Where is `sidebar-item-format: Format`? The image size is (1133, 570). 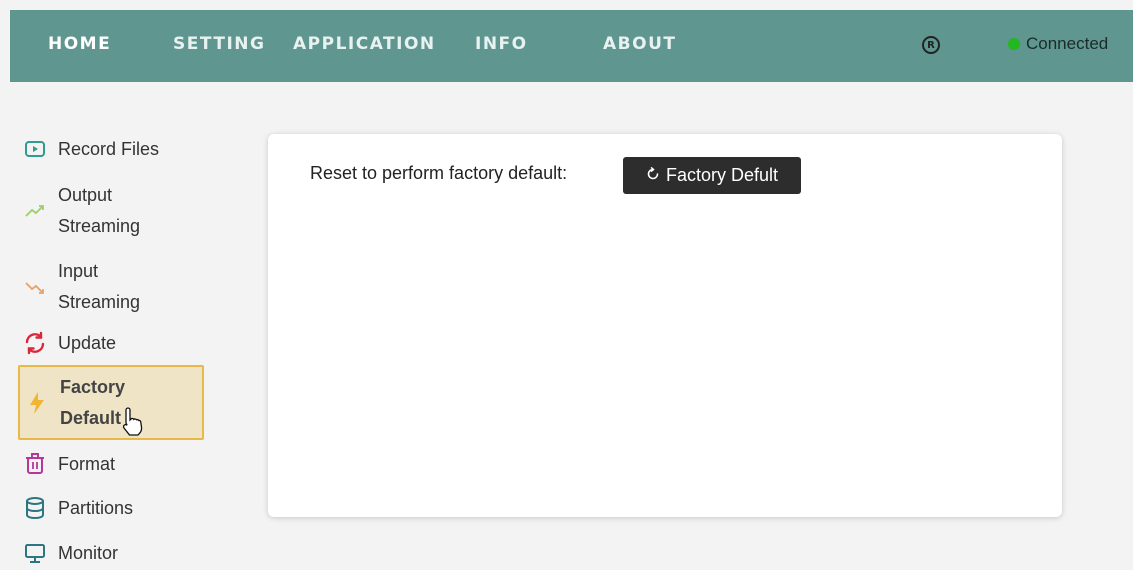 sidebar-item-format: Format is located at coordinates (111, 464).